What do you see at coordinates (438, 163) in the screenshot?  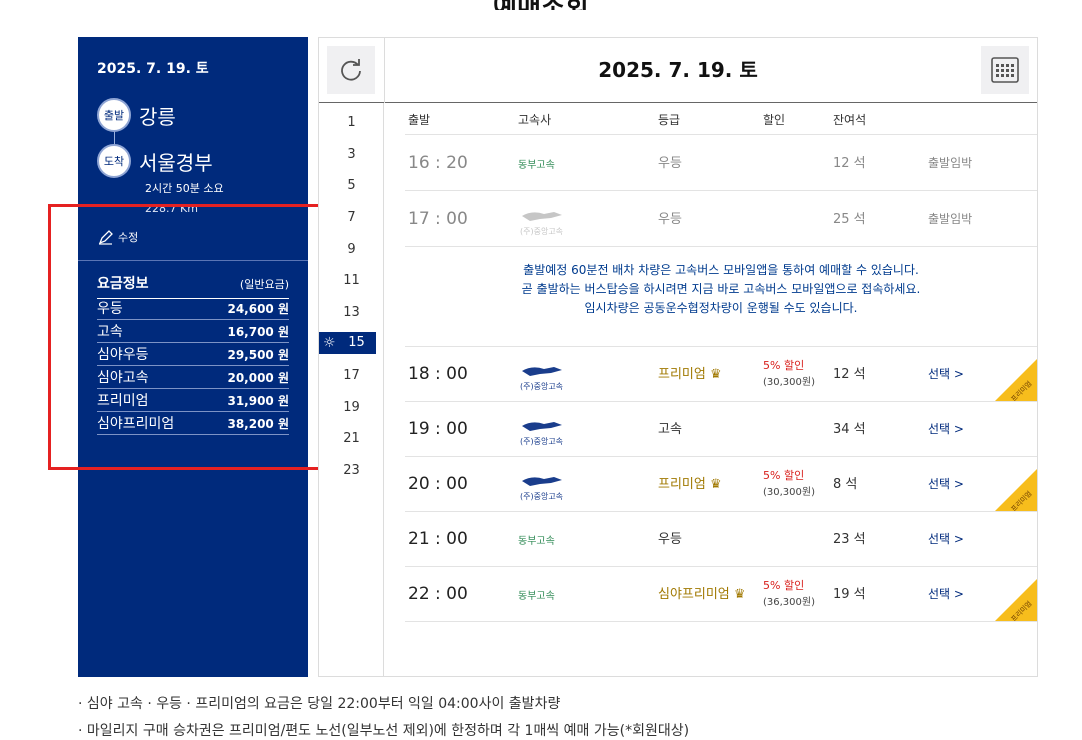 I see `depart-time: 16 : 20` at bounding box center [438, 163].